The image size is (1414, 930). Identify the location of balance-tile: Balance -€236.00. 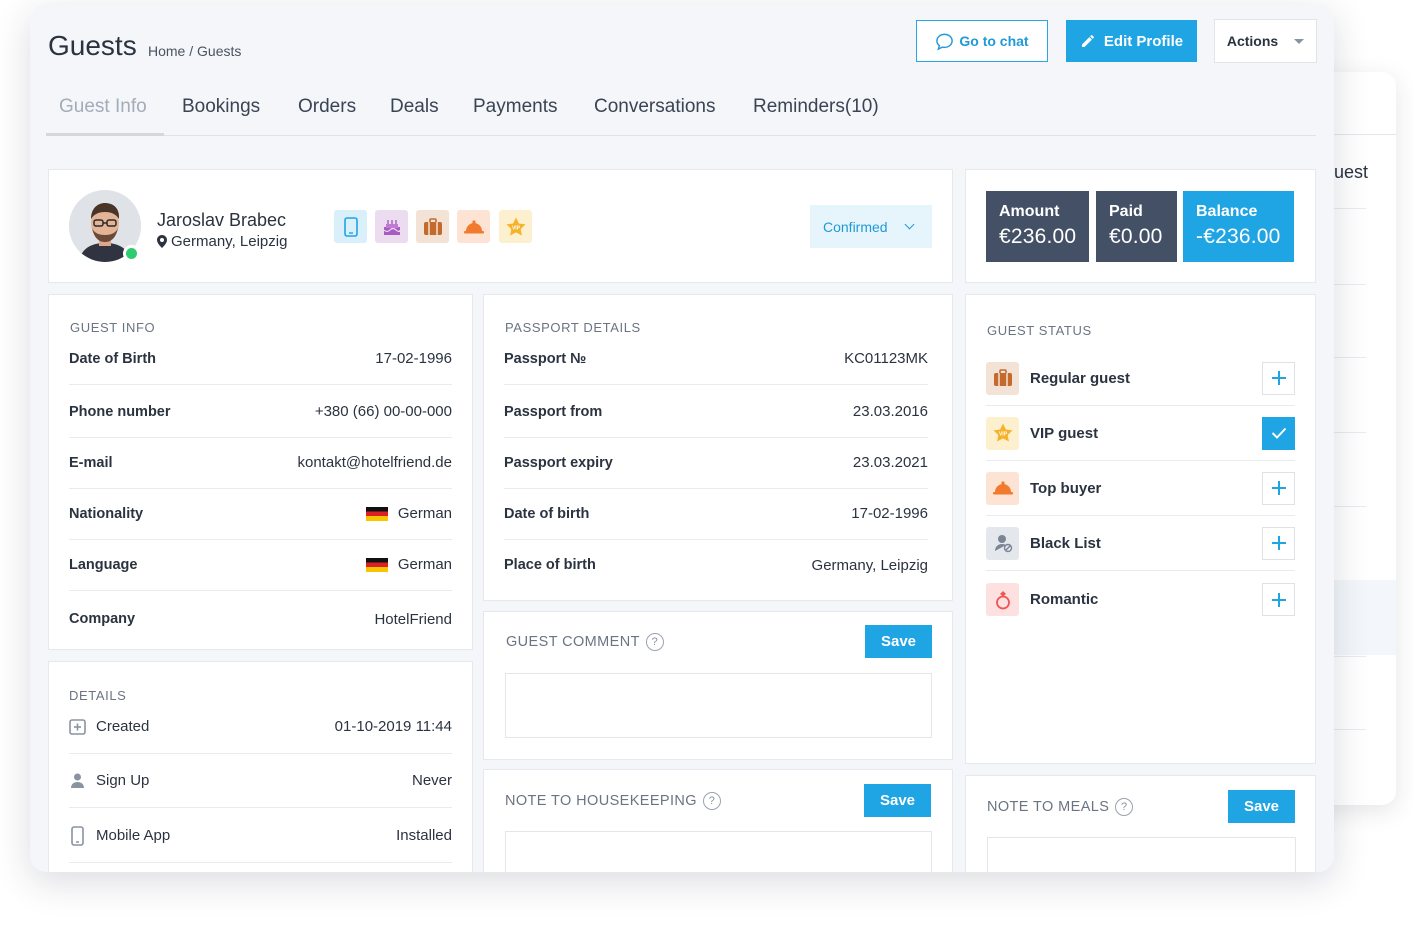
(1238, 226).